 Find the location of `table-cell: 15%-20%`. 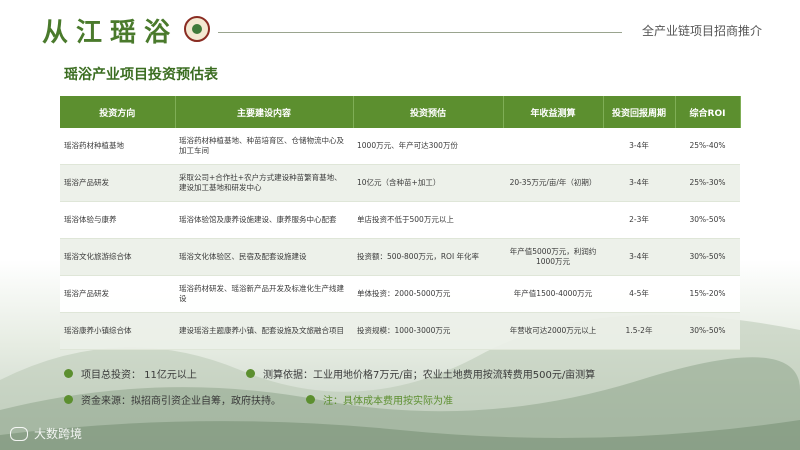

table-cell: 15%-20% is located at coordinates (707, 294).